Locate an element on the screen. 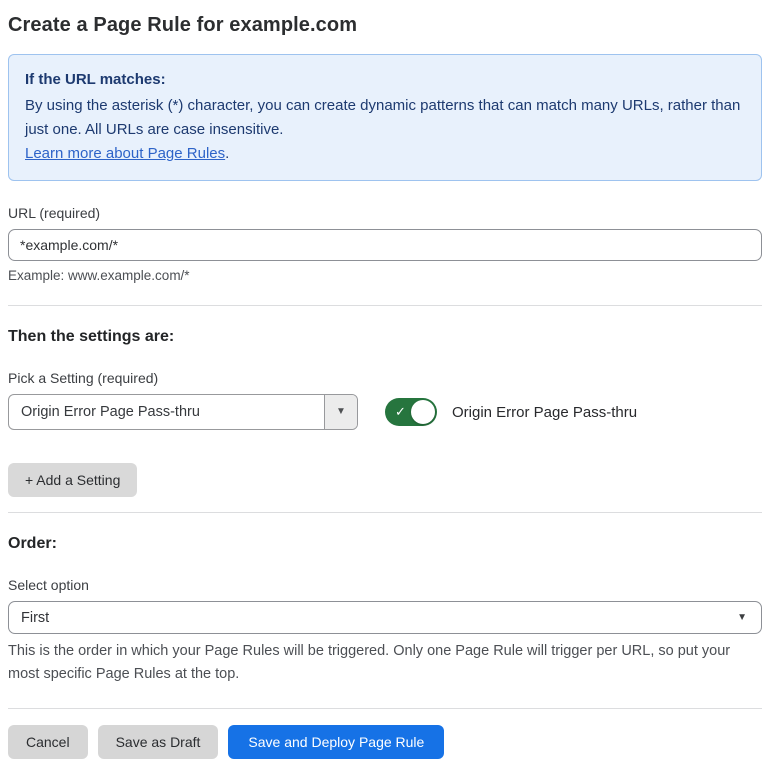 The image size is (770, 759). add-setting-button: + Add a Setting is located at coordinates (73, 480).